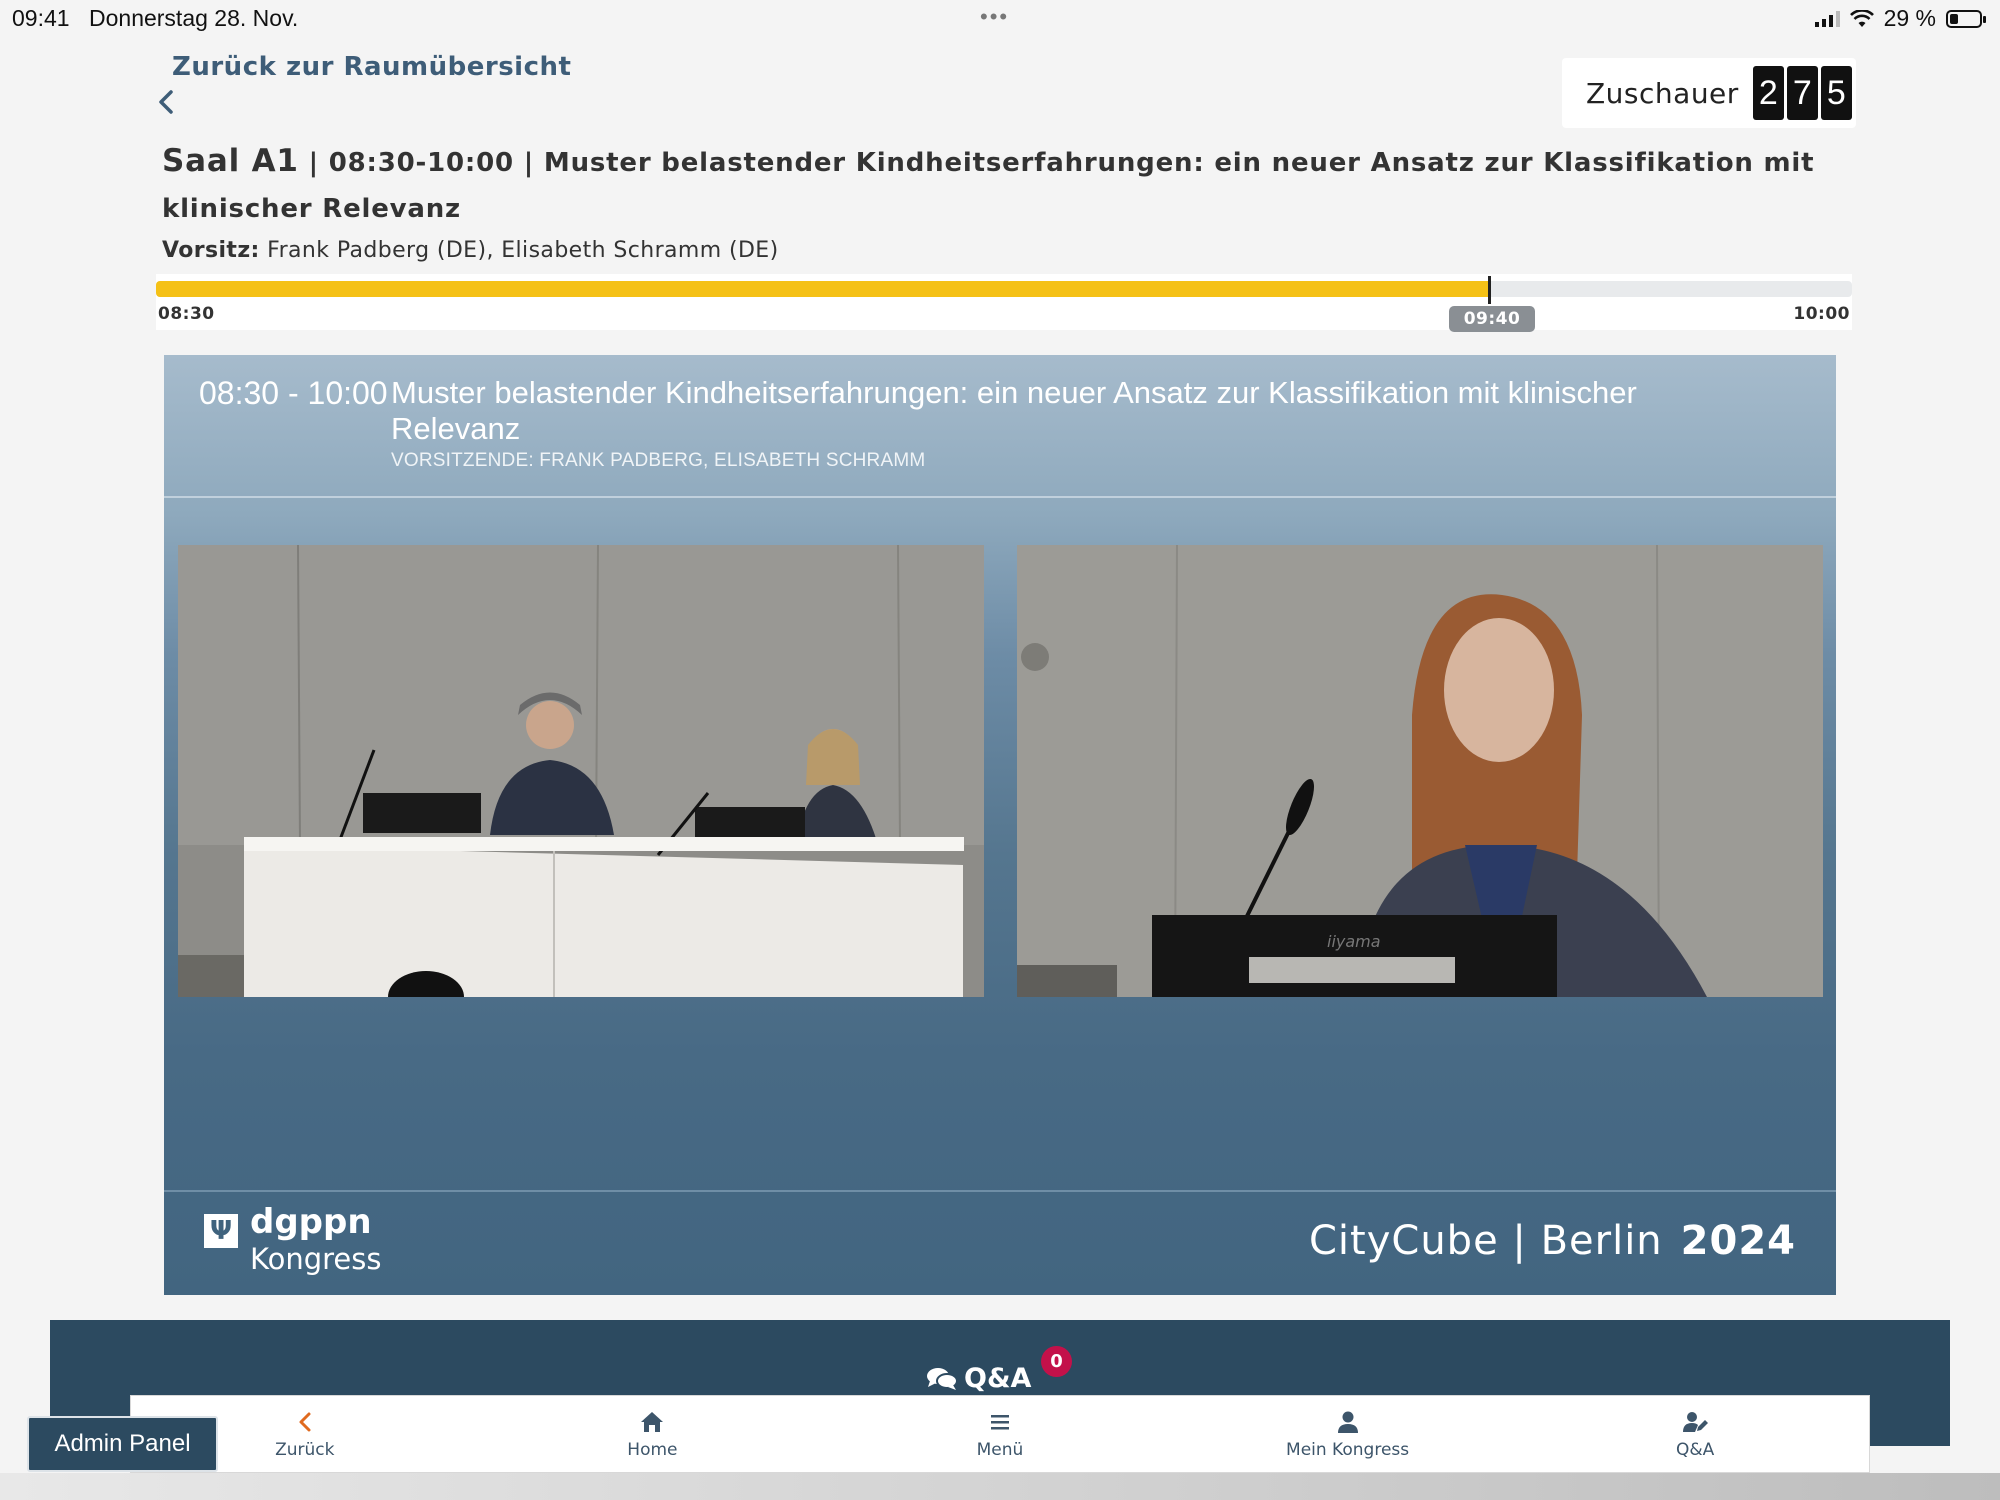 Image resolution: width=2000 pixels, height=1500 pixels. I want to click on status-indicators: 29 %, so click(1900, 18).